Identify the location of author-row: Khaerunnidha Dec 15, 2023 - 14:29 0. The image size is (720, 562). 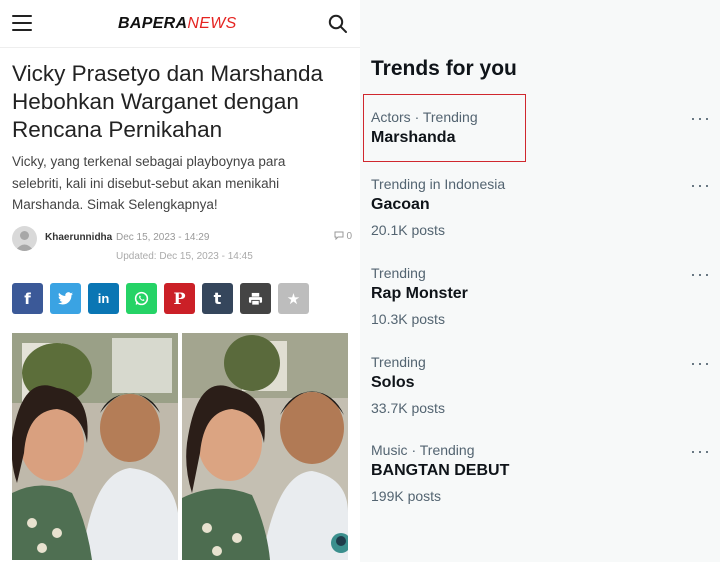
(182, 239).